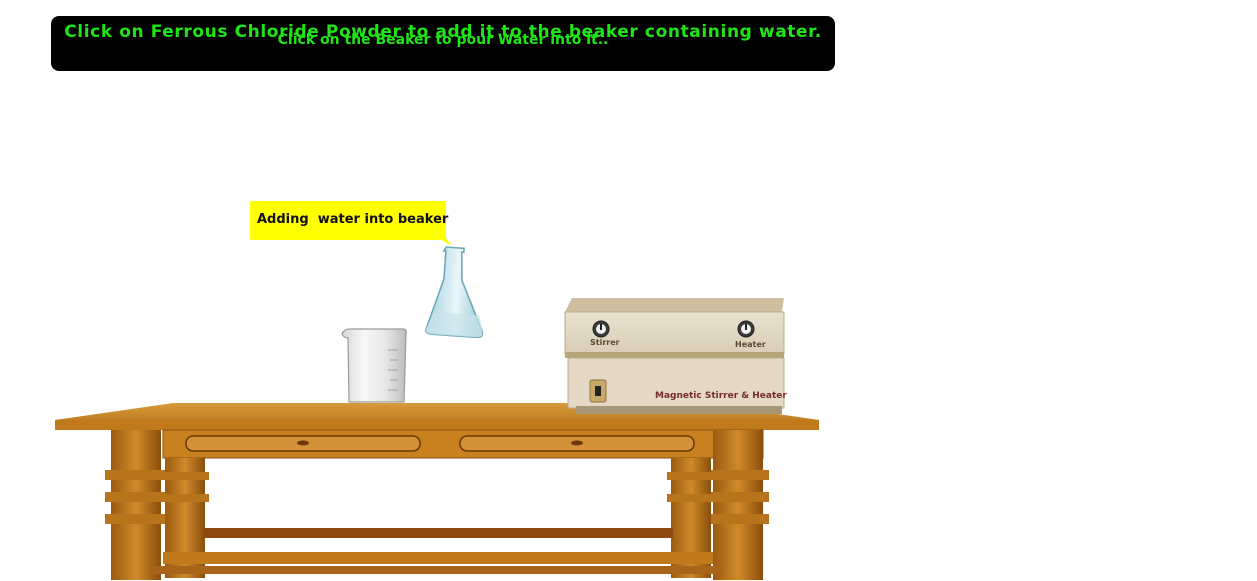 The image size is (1257, 581). What do you see at coordinates (598, 391) in the screenshot?
I see `power-switch-icon` at bounding box center [598, 391].